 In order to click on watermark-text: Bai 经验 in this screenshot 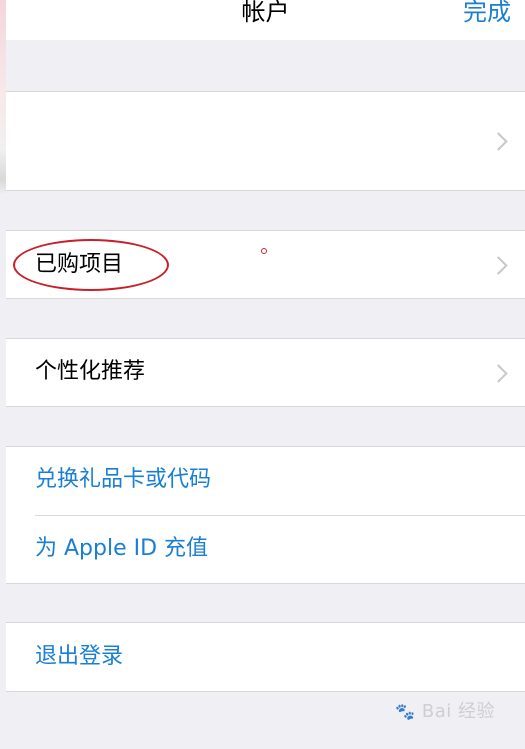, I will do `click(458, 711)`.